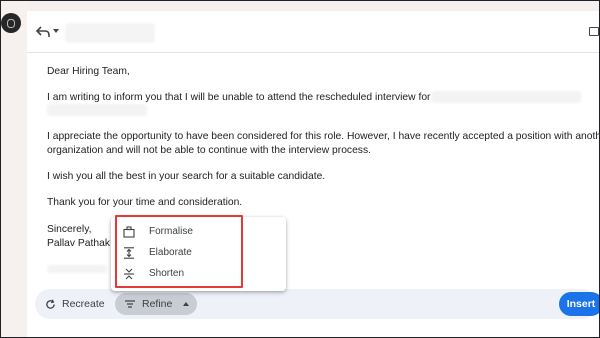  Describe the element at coordinates (129, 274) in the screenshot. I see `shorten-icon` at that location.